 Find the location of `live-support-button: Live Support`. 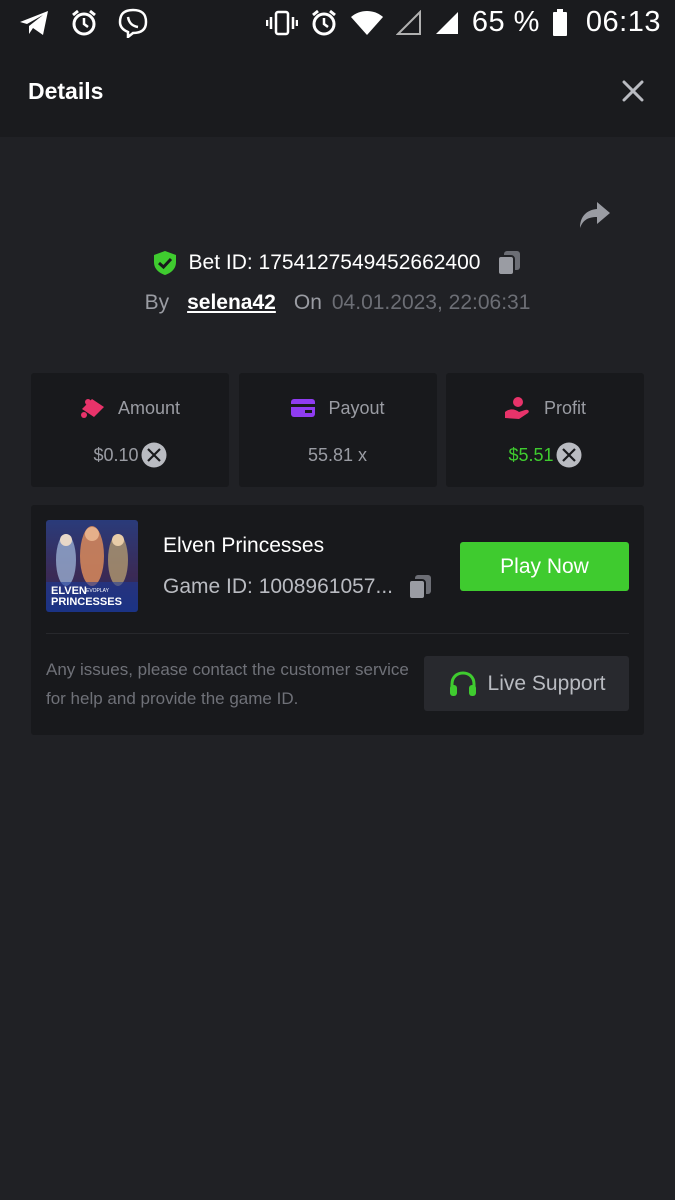

live-support-button: Live Support is located at coordinates (526, 683).